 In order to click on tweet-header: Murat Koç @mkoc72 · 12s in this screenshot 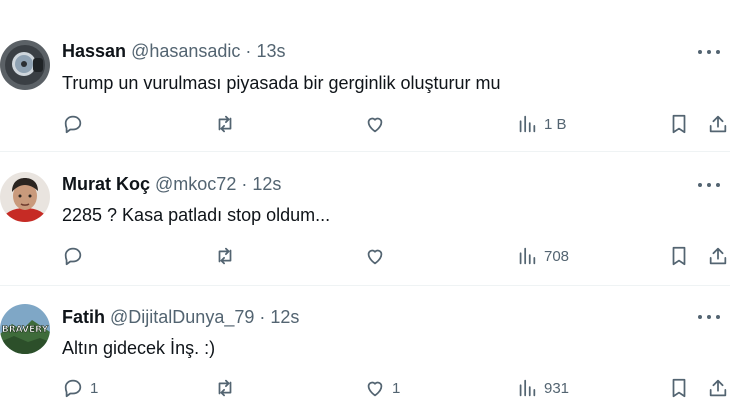, I will do `click(171, 184)`.